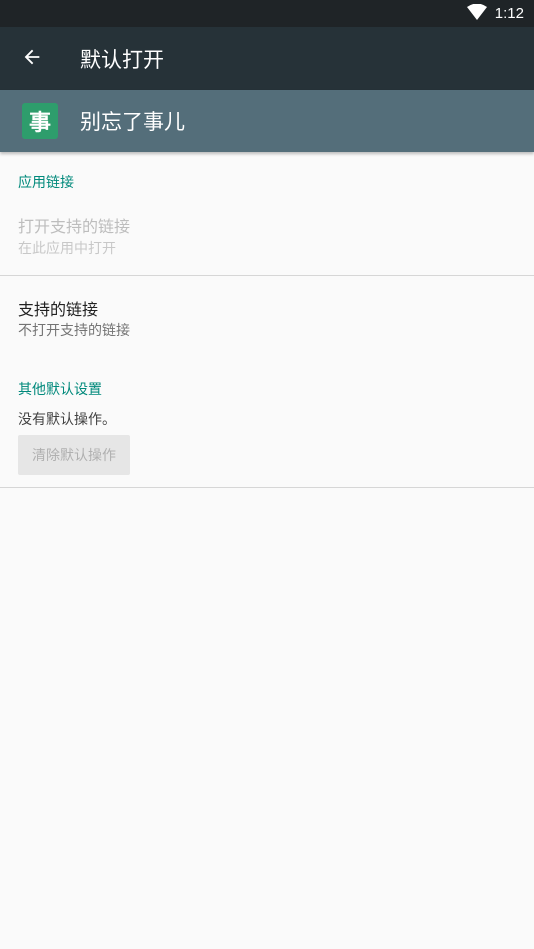 The width and height of the screenshot is (534, 949). I want to click on pref-summary: 不打开支持的链接, so click(74, 331).